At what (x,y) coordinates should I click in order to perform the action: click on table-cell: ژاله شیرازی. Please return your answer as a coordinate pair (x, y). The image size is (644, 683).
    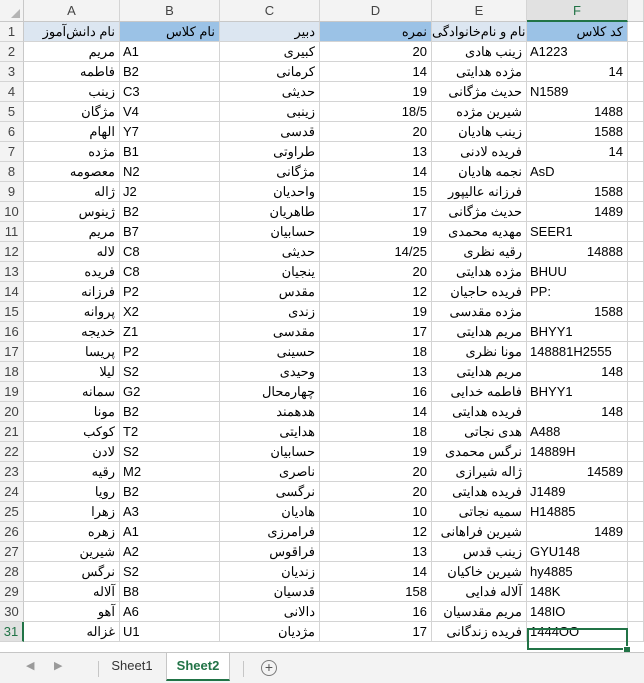
    Looking at the image, I should click on (479, 472).